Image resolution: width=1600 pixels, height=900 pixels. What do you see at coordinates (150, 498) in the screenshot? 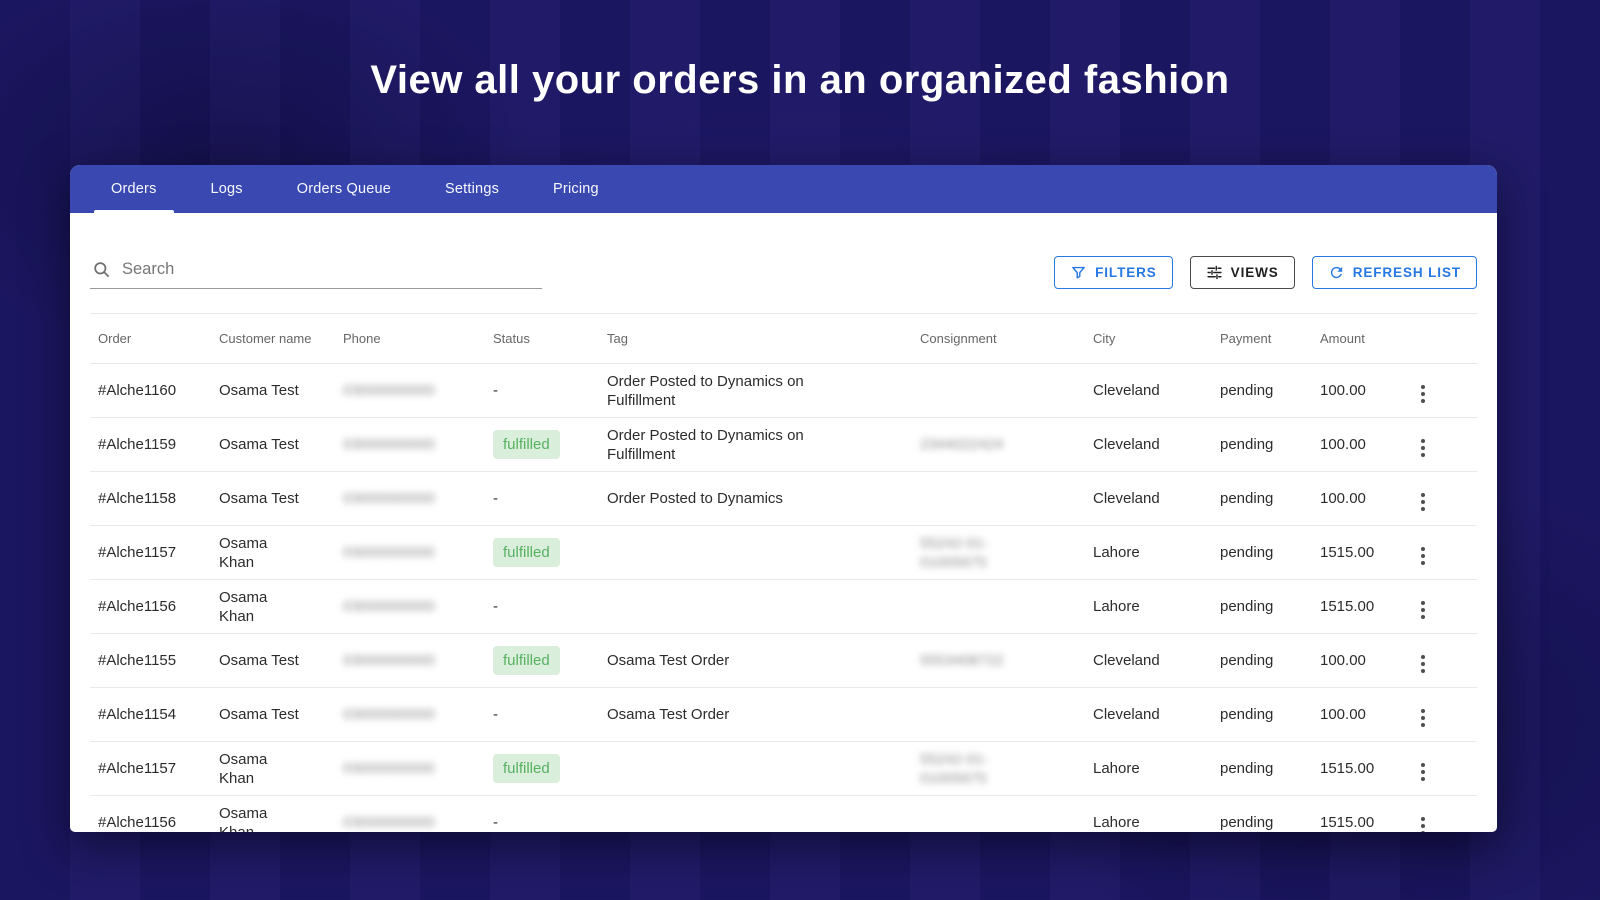
I see `order-id-cell: #Alche1158` at bounding box center [150, 498].